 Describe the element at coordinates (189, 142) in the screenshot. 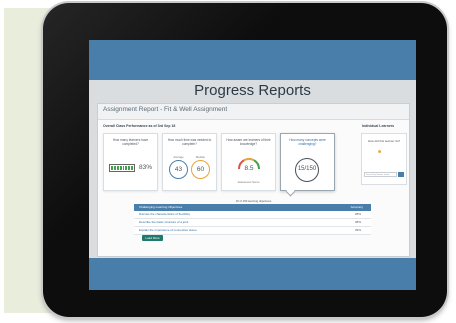

I see `stat-question: How much time was needed to complete?` at that location.